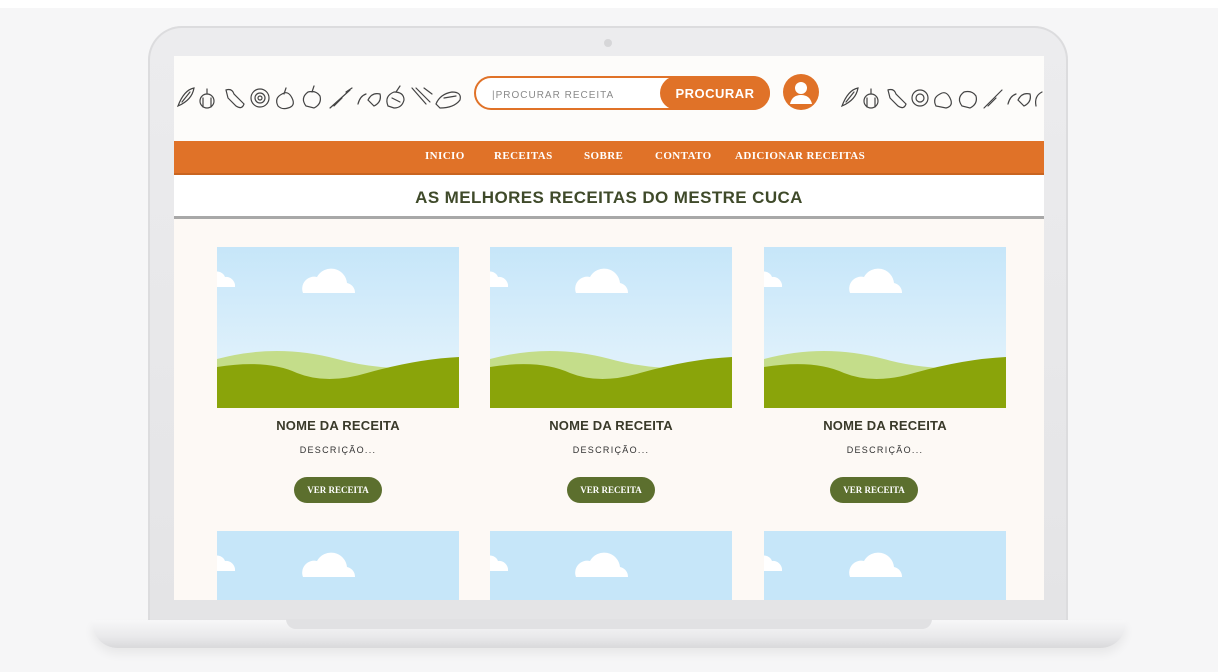  Describe the element at coordinates (800, 156) in the screenshot. I see `nav-item-adicionar-receitas: ADICIONAR RECEITAS` at that location.